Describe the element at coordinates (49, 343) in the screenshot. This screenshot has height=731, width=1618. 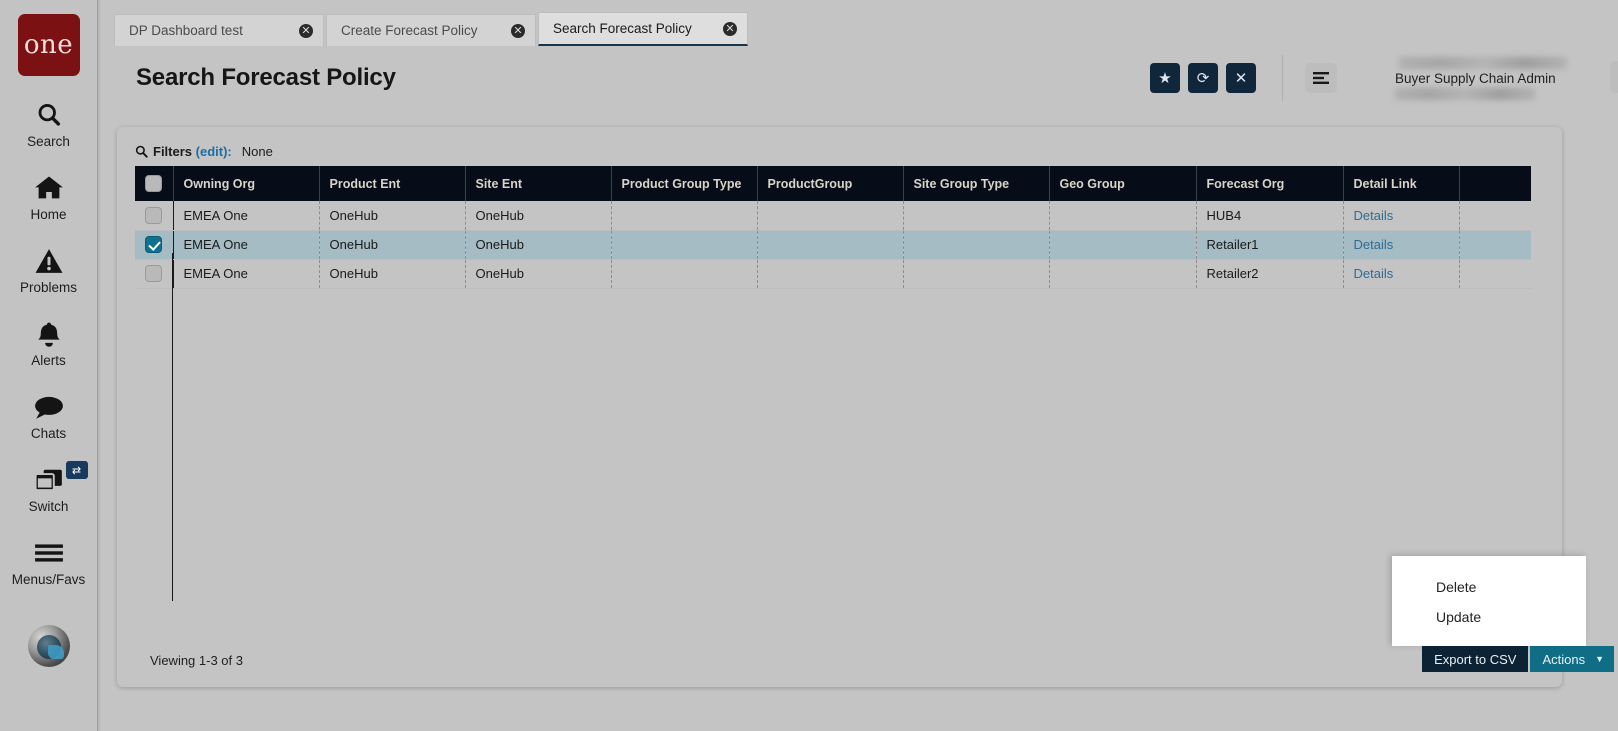
I see `sidebar-item-alerts: Alerts` at that location.